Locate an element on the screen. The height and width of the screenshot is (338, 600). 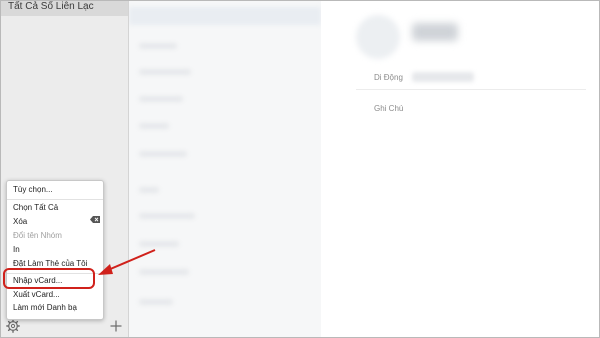
field-label-mobile: Di Động is located at coordinates (388, 77).